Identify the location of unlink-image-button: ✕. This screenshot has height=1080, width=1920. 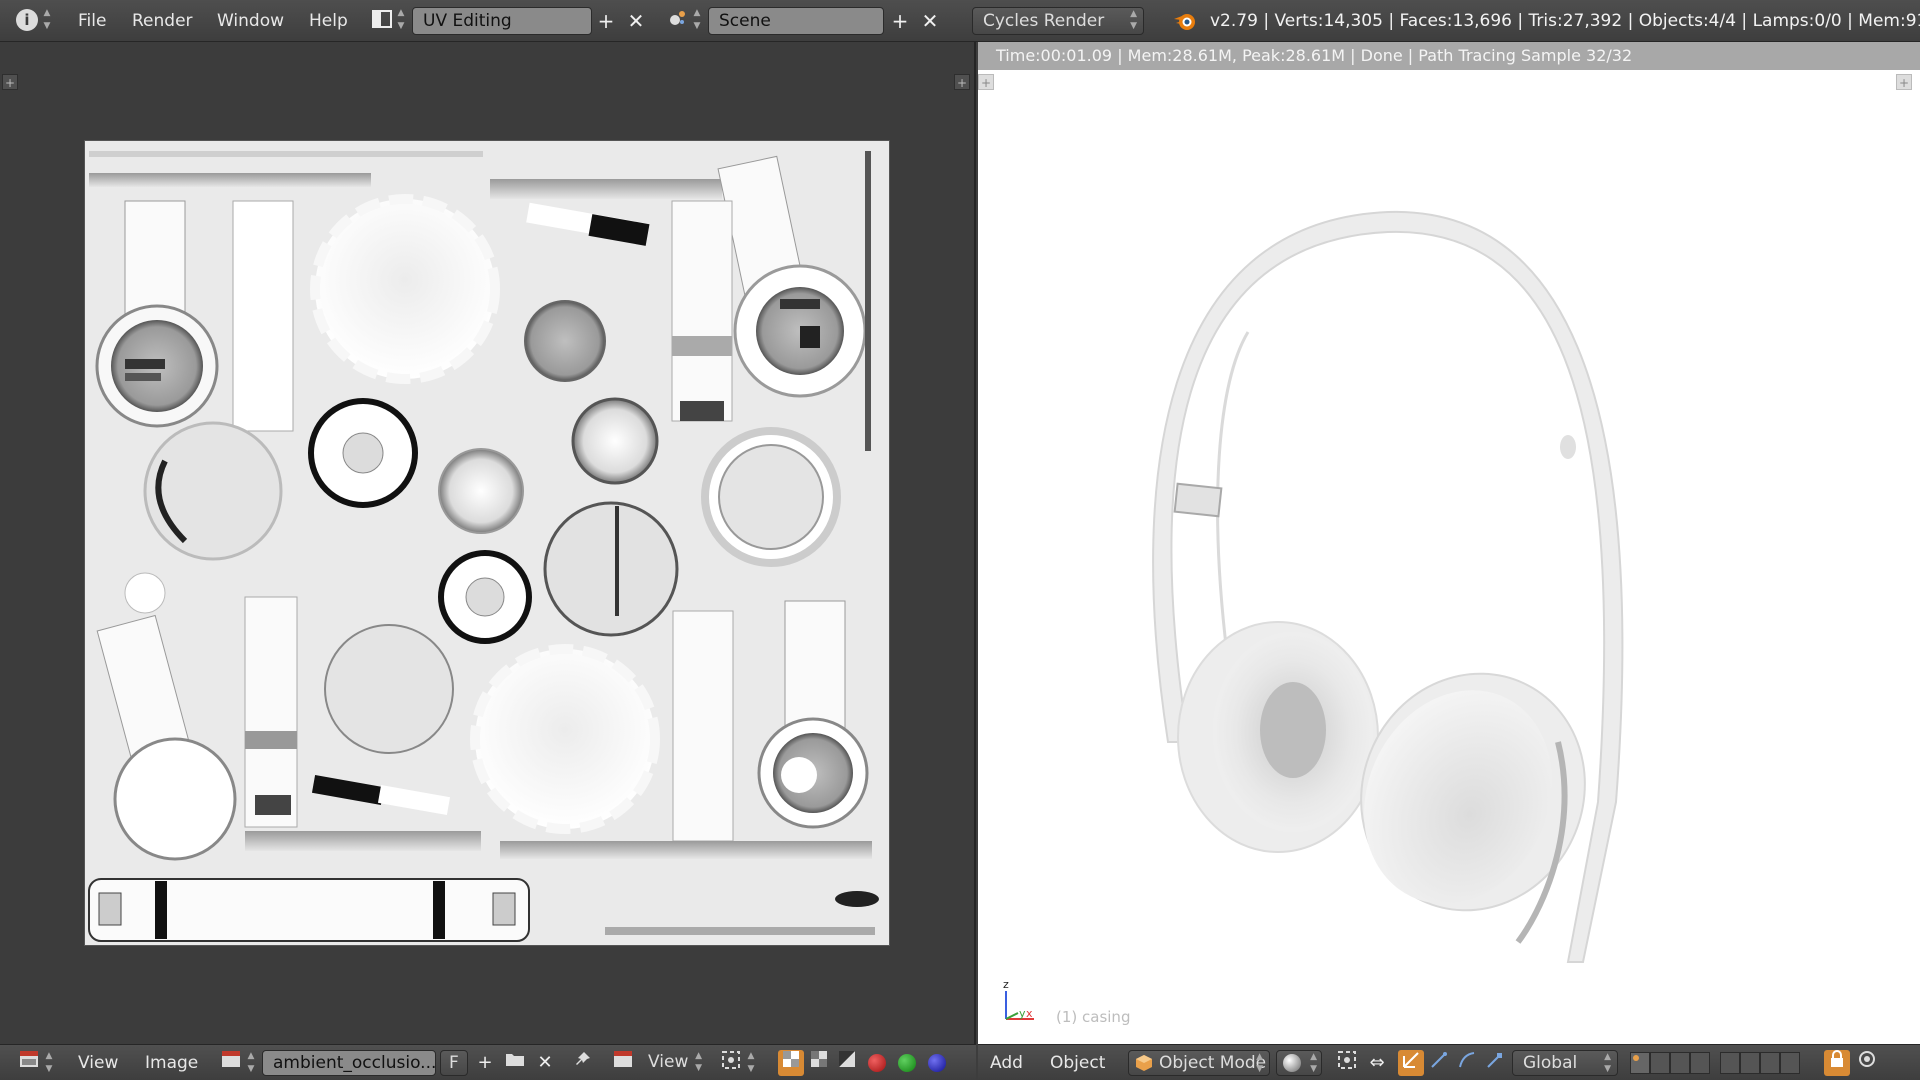
(545, 1063).